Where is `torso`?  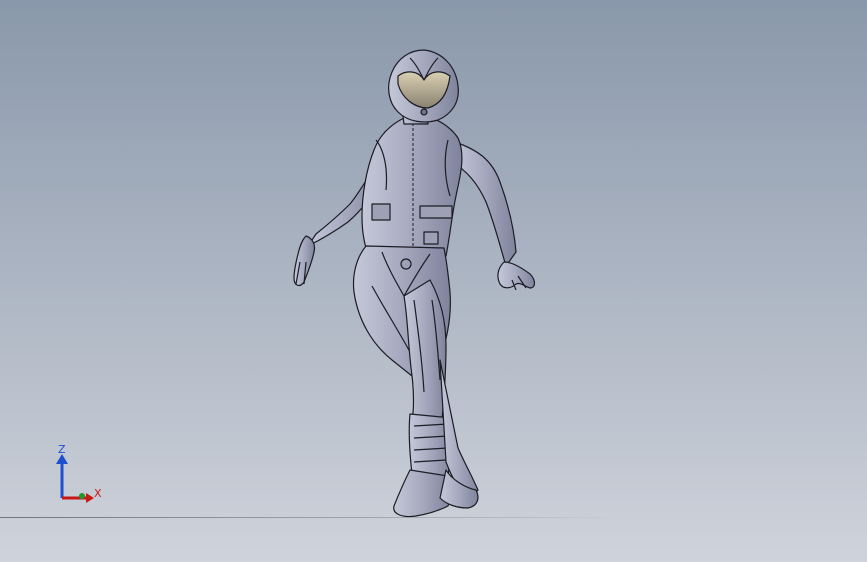 torso is located at coordinates (412, 187).